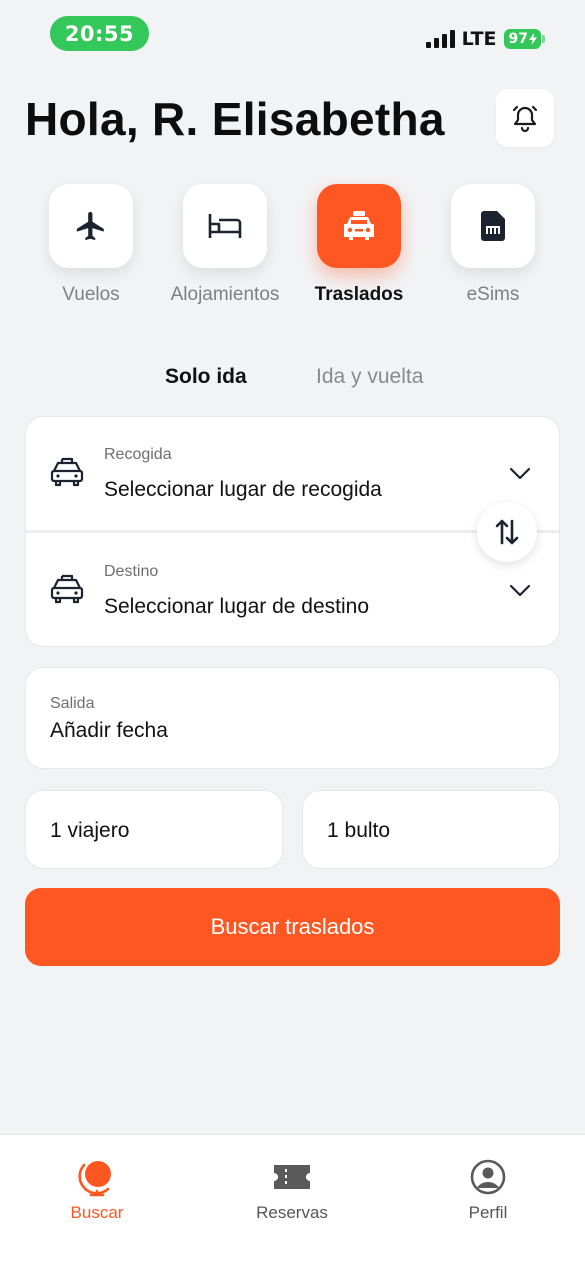  What do you see at coordinates (206, 377) in the screenshot?
I see `tab-solo-ida: Solo ida` at bounding box center [206, 377].